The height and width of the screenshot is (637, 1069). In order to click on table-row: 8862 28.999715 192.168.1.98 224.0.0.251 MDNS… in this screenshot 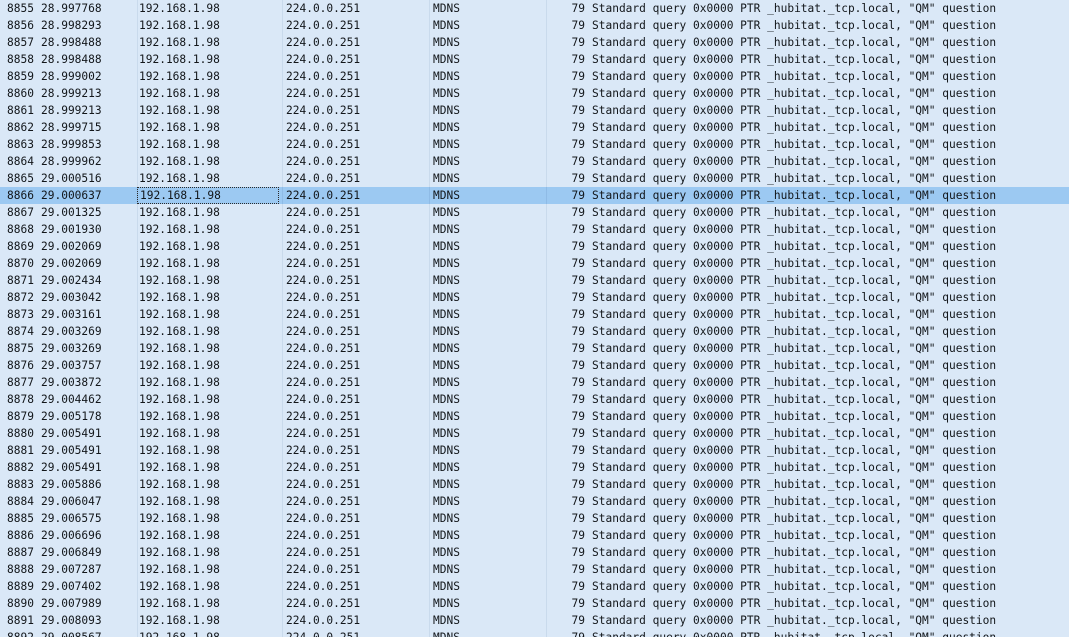, I will do `click(534, 127)`.